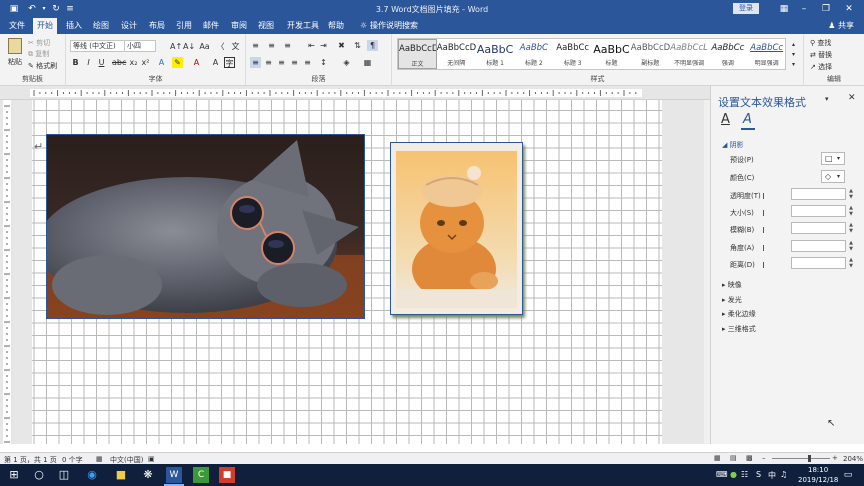 This screenshot has height=486, width=864. I want to click on select-button: ↗ 选择, so click(821, 67).